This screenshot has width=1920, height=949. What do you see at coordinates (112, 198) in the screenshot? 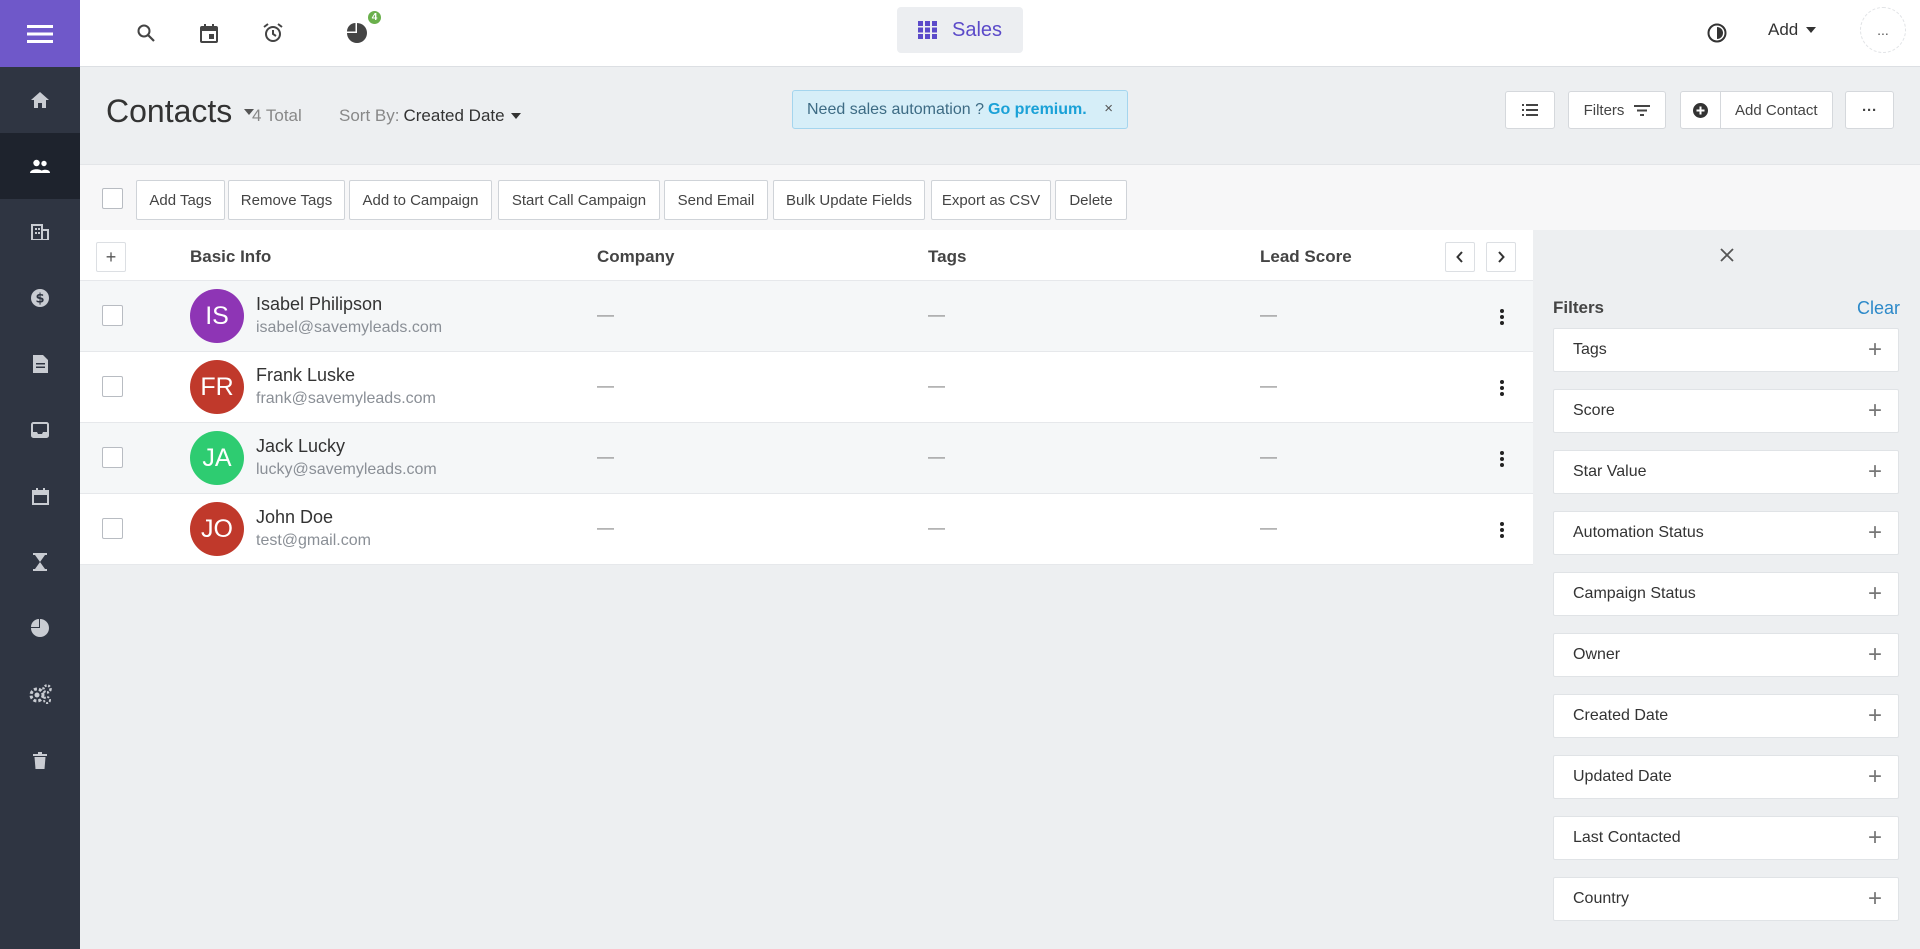
I see `select-all-checkbox` at bounding box center [112, 198].